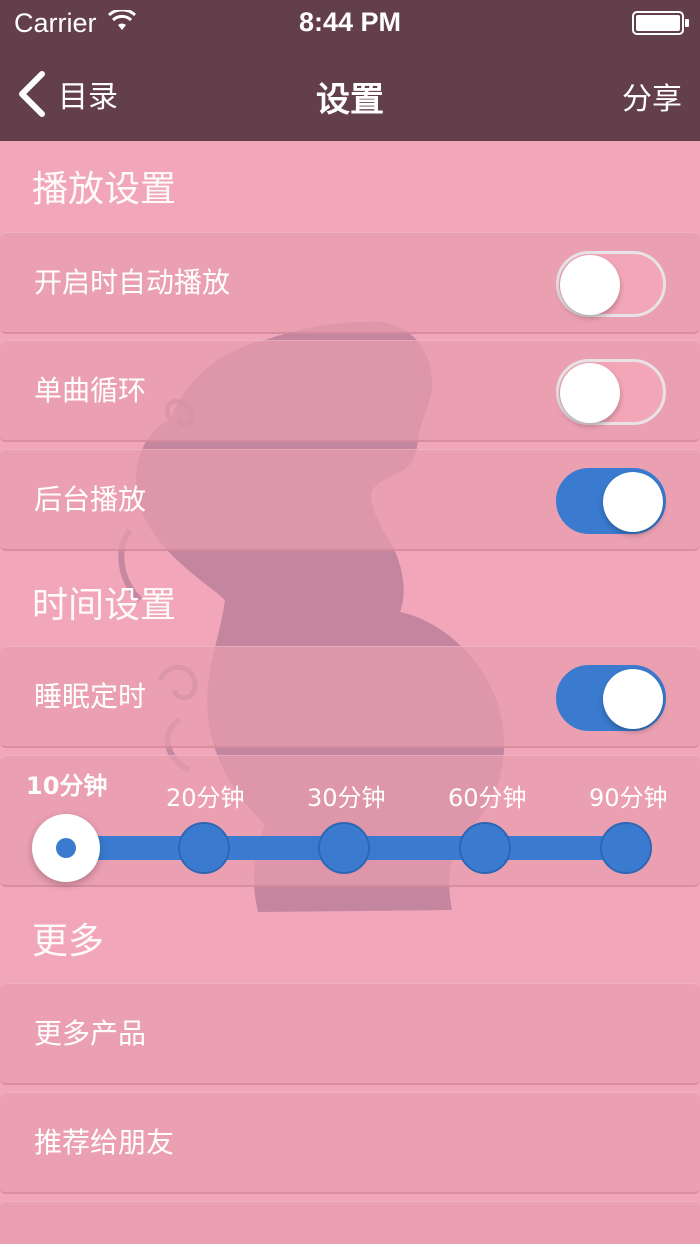  Describe the element at coordinates (68, 941) in the screenshot. I see `section-title-more: 更多` at that location.